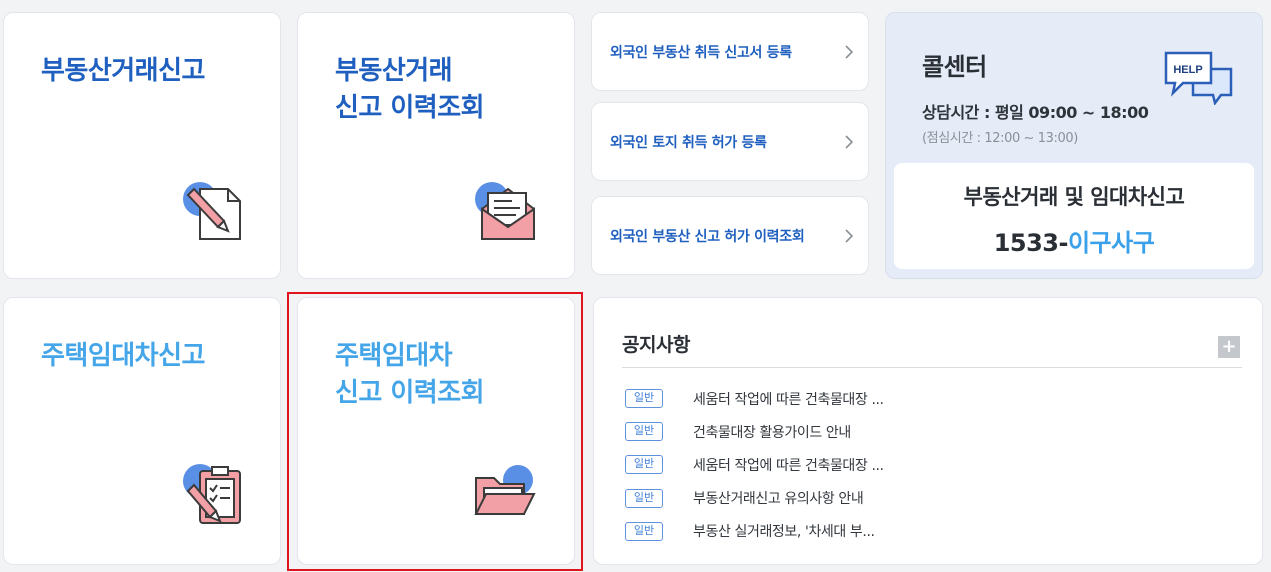  What do you see at coordinates (1074, 197) in the screenshot?
I see `call-center-service-name: 부동산거래 및 임대차신고` at bounding box center [1074, 197].